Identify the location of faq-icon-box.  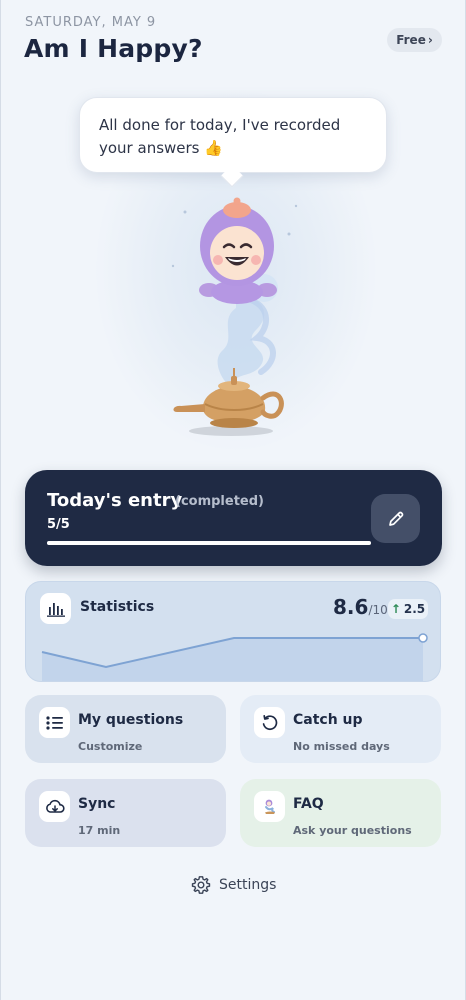
(269, 806).